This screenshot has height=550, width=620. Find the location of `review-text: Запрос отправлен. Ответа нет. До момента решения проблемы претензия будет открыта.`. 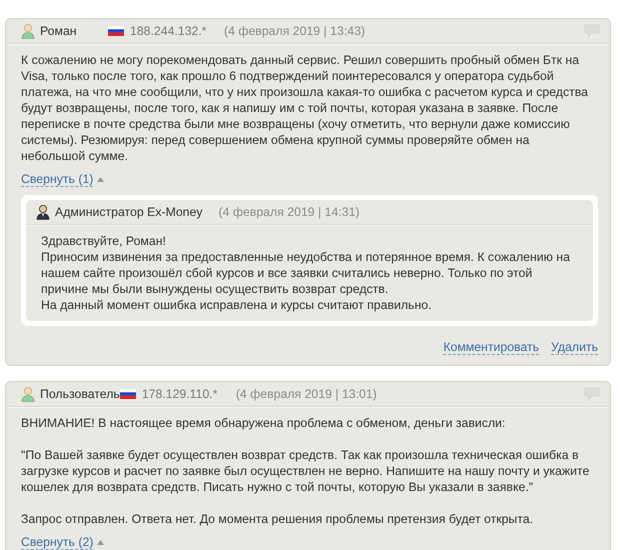

review-text: Запрос отправлен. Ответа нет. До момента решения проблемы претензия будет открыта. is located at coordinates (277, 519).